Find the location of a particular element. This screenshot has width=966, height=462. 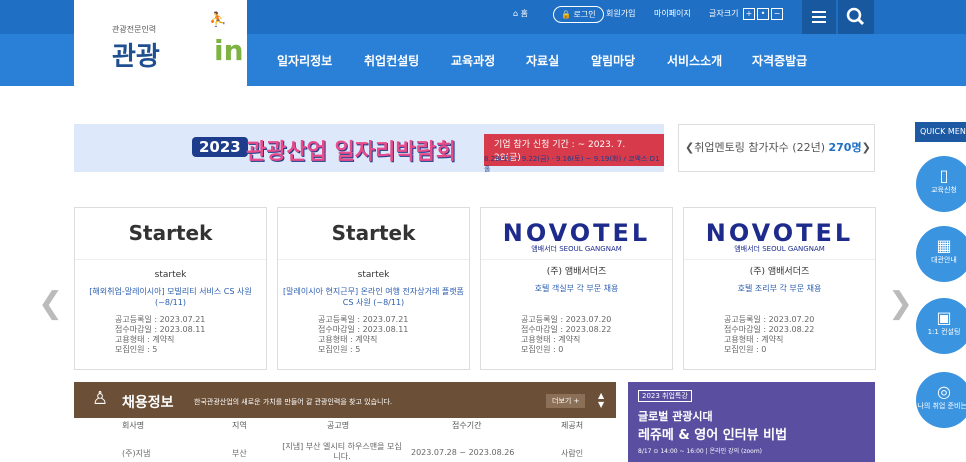

jobs-title: 채용정보 is located at coordinates (148, 403).